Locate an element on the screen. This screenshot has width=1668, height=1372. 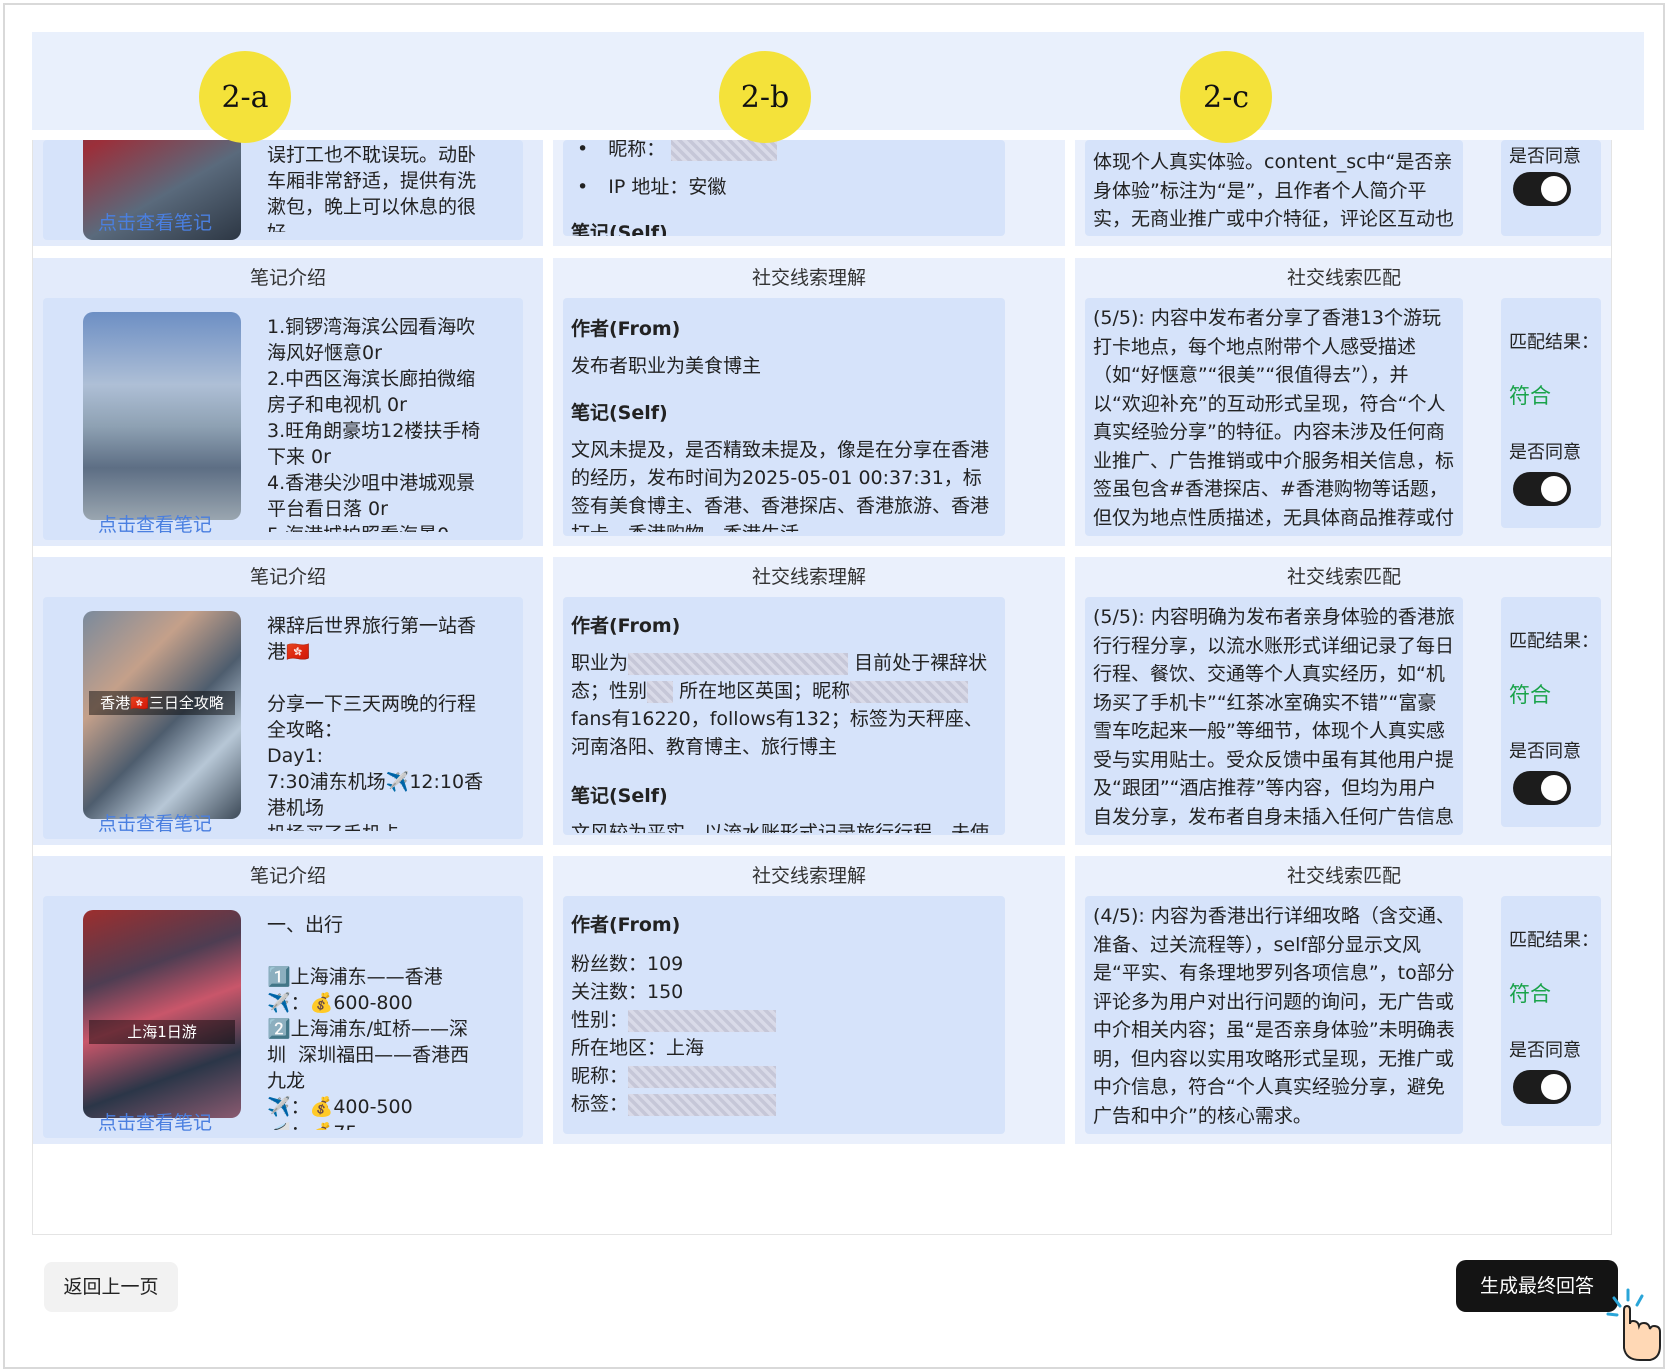
callout-label-2c: 2-c is located at coordinates (1226, 97).